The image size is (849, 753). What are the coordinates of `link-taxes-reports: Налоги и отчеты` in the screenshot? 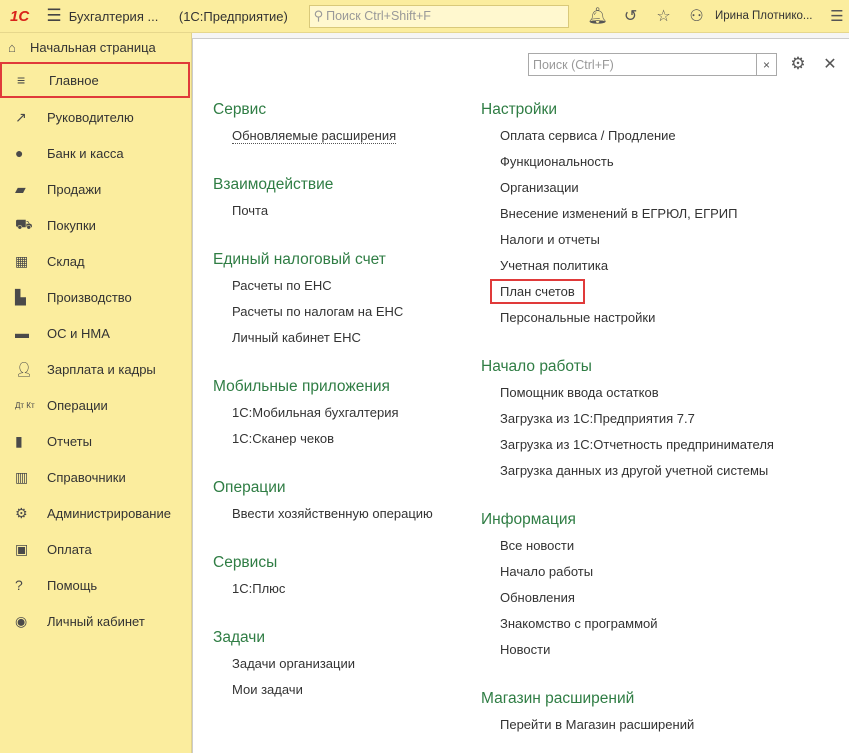 It's located at (627, 240).